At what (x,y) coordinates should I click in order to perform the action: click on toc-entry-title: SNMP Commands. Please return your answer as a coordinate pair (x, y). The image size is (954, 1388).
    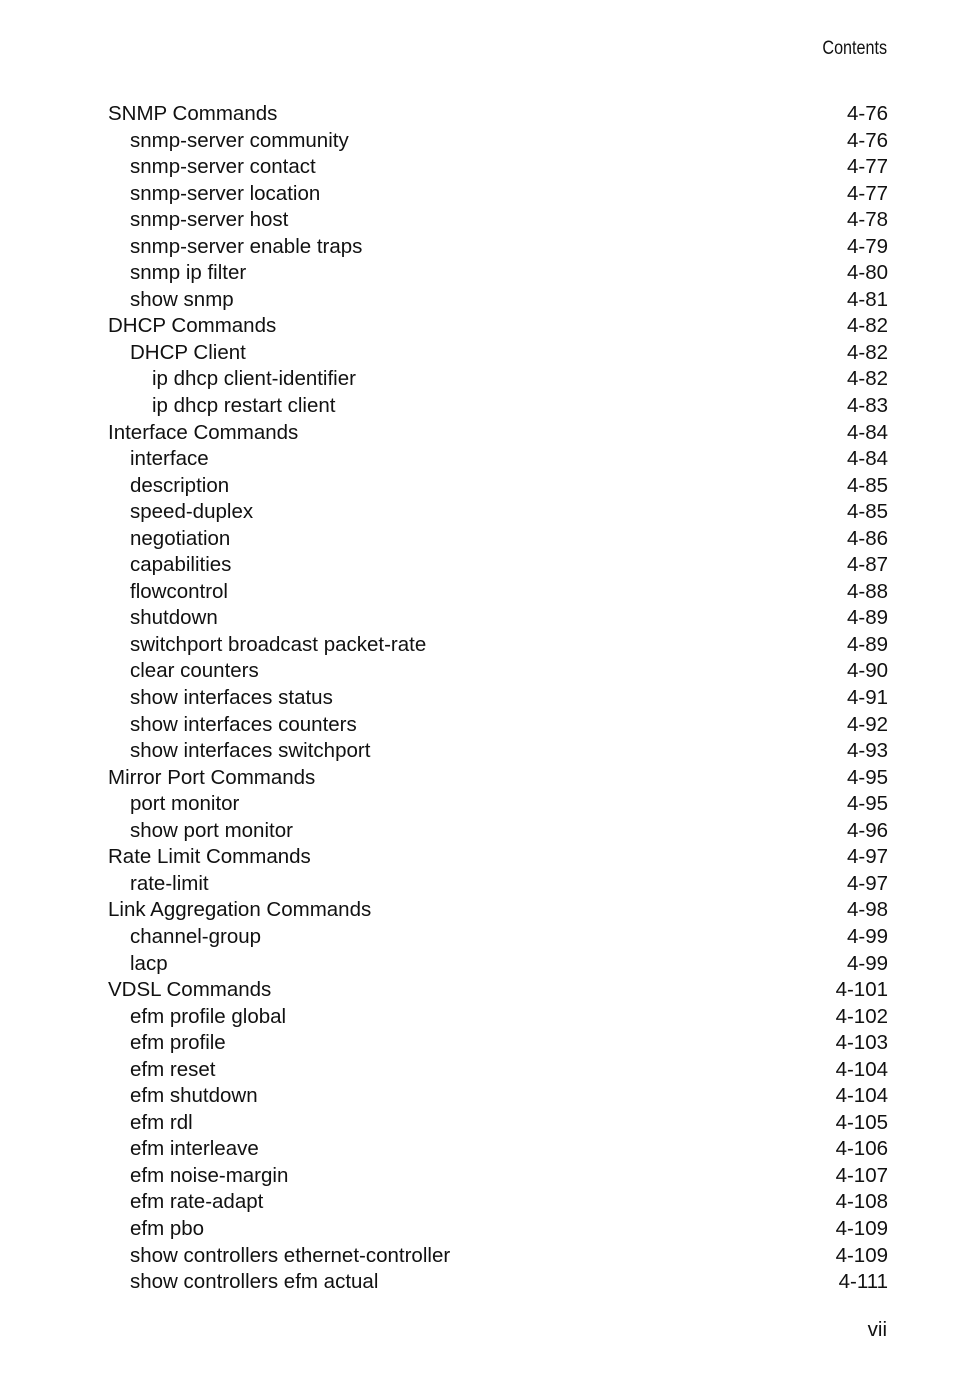
    Looking at the image, I should click on (192, 113).